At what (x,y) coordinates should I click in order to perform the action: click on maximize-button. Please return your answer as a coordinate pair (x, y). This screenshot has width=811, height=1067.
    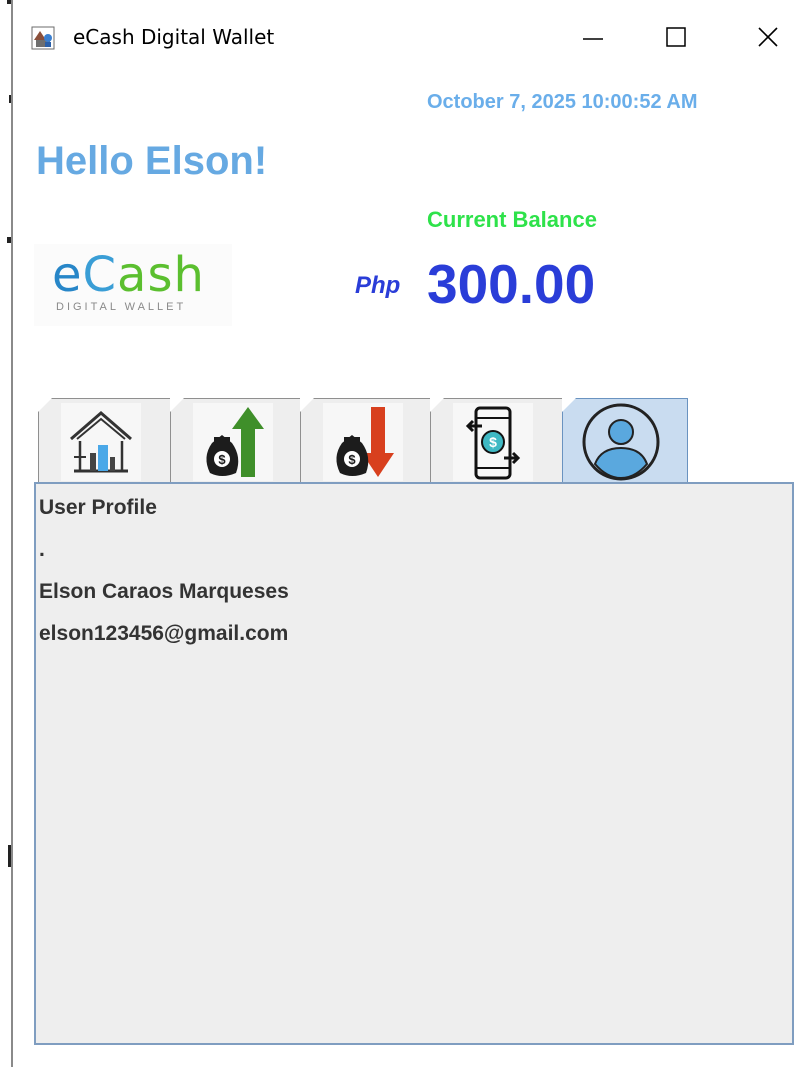
    Looking at the image, I should click on (676, 37).